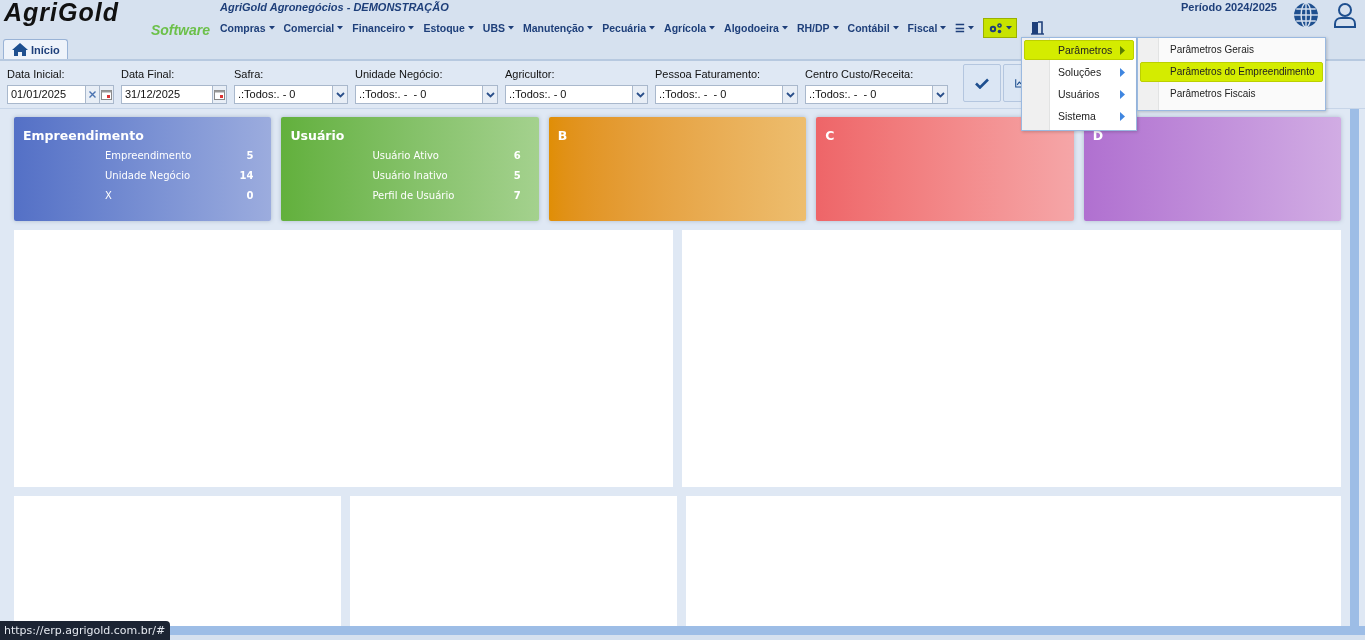 The image size is (1365, 640). What do you see at coordinates (148, 75) in the screenshot?
I see `field-label: Data Final:` at bounding box center [148, 75].